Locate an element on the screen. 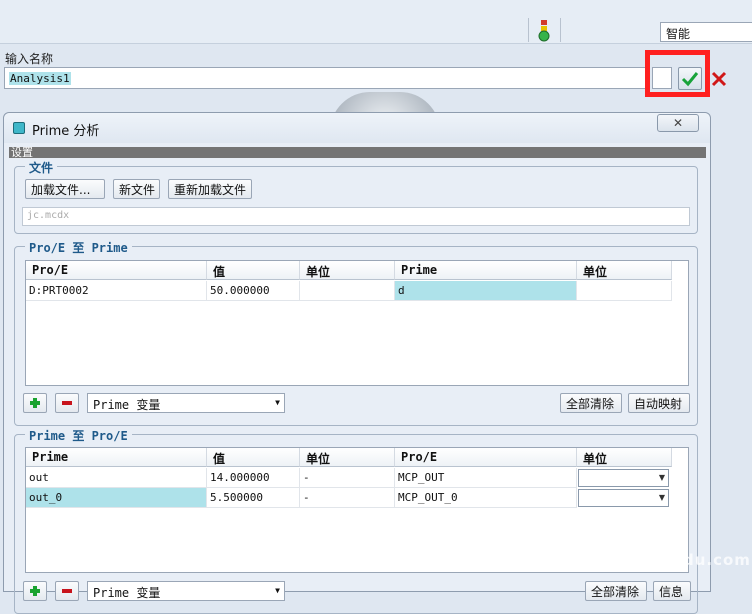 The width and height of the screenshot is (752, 614). file-group-title: 文件 is located at coordinates (41, 167).